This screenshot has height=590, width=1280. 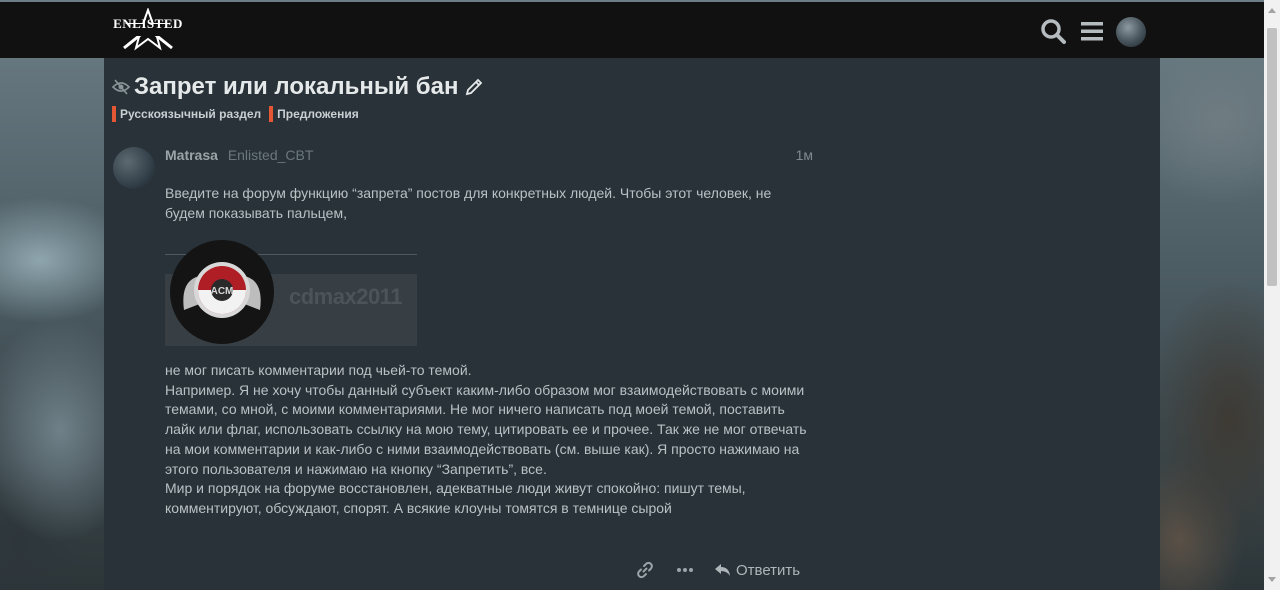 What do you see at coordinates (345, 296) in the screenshot?
I see `mentioned-username: cdmax2011` at bounding box center [345, 296].